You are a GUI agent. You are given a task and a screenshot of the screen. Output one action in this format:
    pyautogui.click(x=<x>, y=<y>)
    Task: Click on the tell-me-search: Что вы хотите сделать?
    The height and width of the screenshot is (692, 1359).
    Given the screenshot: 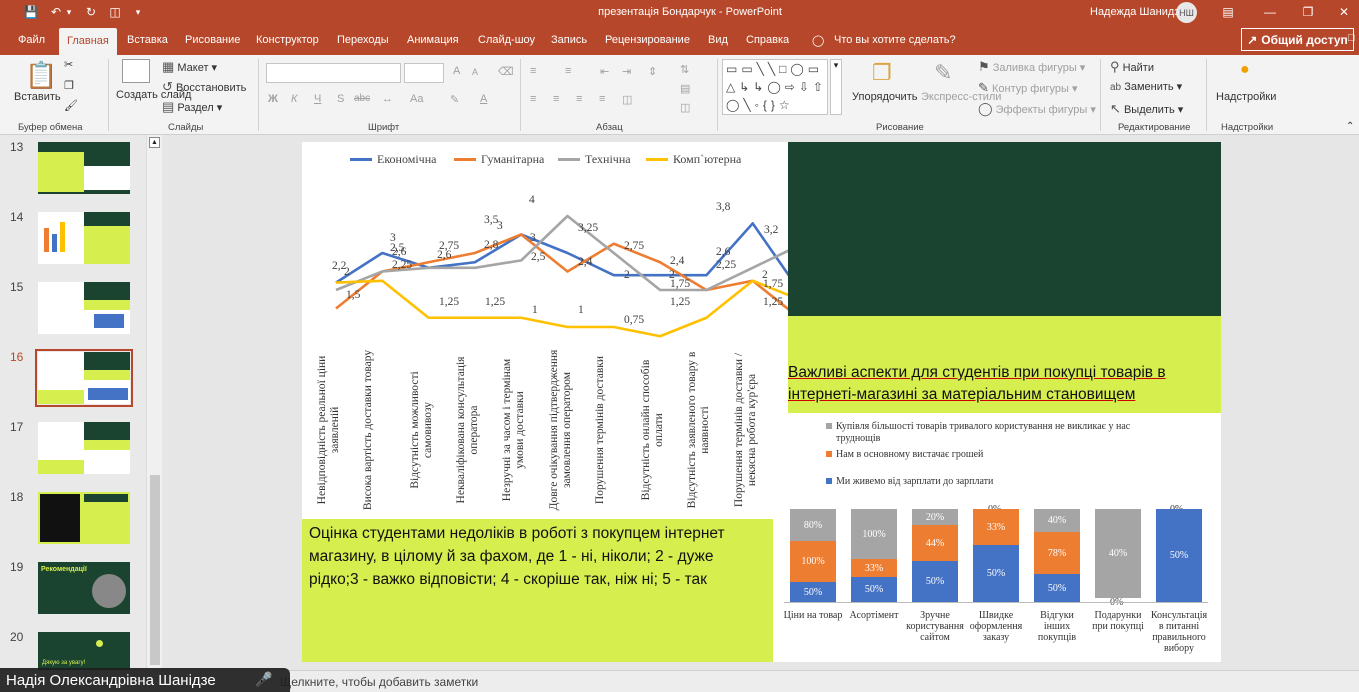 What is the action you would take?
    pyautogui.click(x=895, y=40)
    